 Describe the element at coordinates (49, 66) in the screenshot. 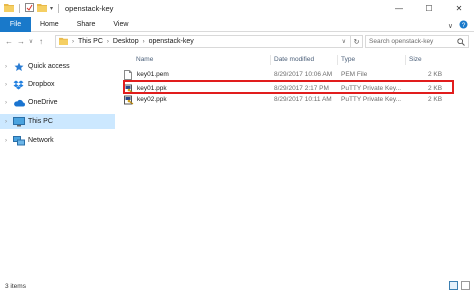

I see `sidebar-item-label: Quick access` at that location.